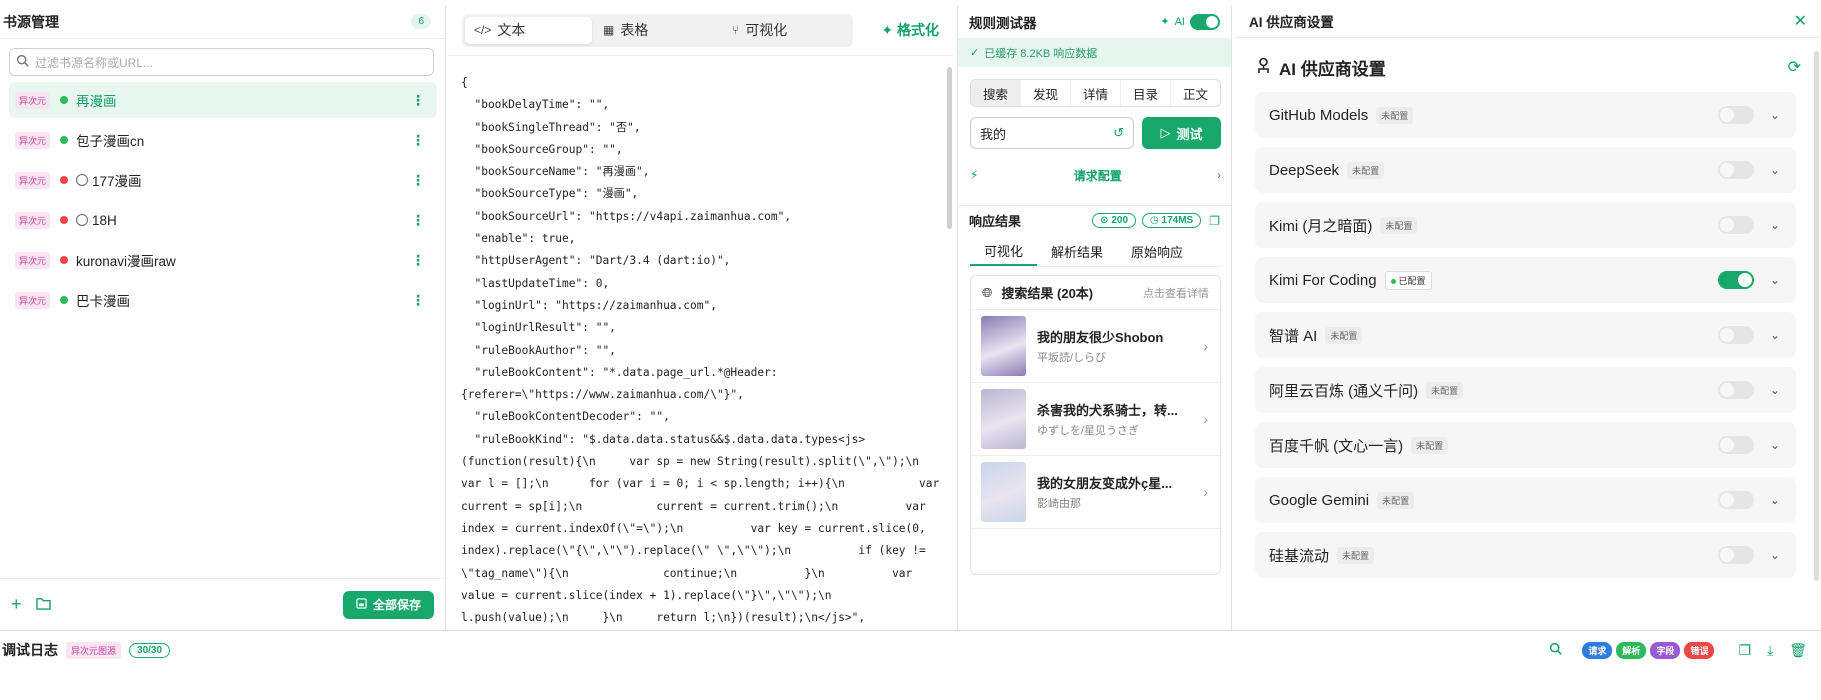  I want to click on refresh-icon: ⟳, so click(1794, 67).